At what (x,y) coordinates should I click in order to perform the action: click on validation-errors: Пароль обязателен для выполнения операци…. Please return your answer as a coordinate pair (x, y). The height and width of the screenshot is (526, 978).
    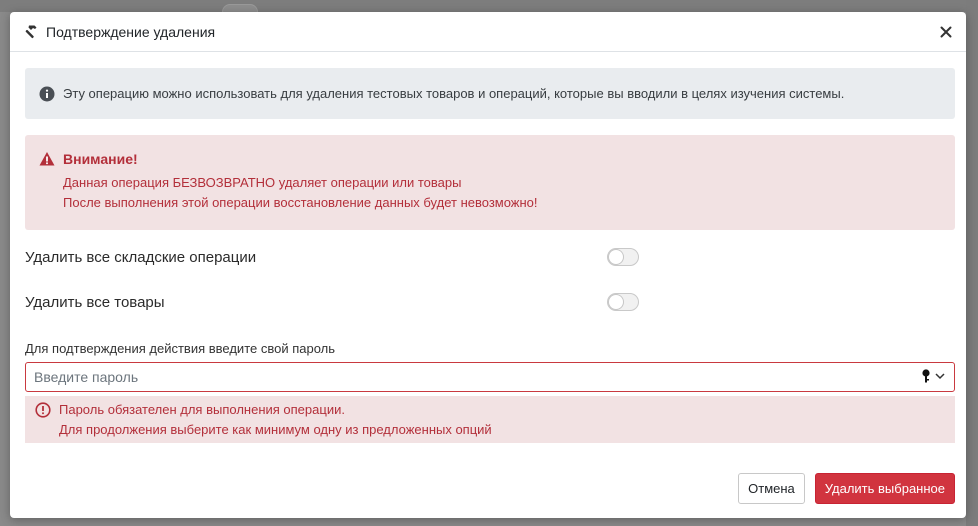
    Looking at the image, I should click on (490, 419).